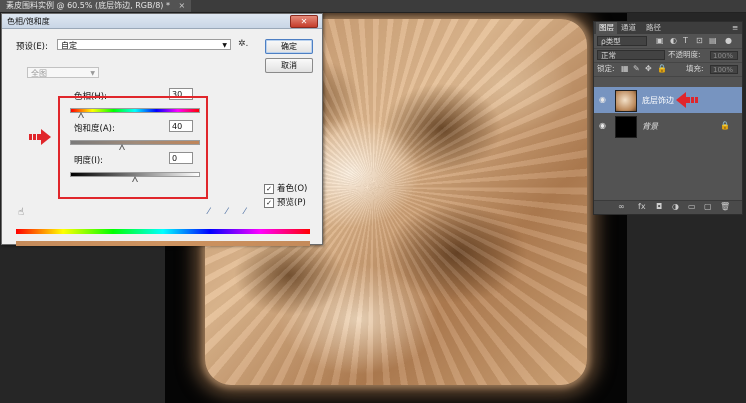 The height and width of the screenshot is (403, 746). What do you see at coordinates (621, 206) in the screenshot?
I see `link-layers-icon: ∞` at bounding box center [621, 206].